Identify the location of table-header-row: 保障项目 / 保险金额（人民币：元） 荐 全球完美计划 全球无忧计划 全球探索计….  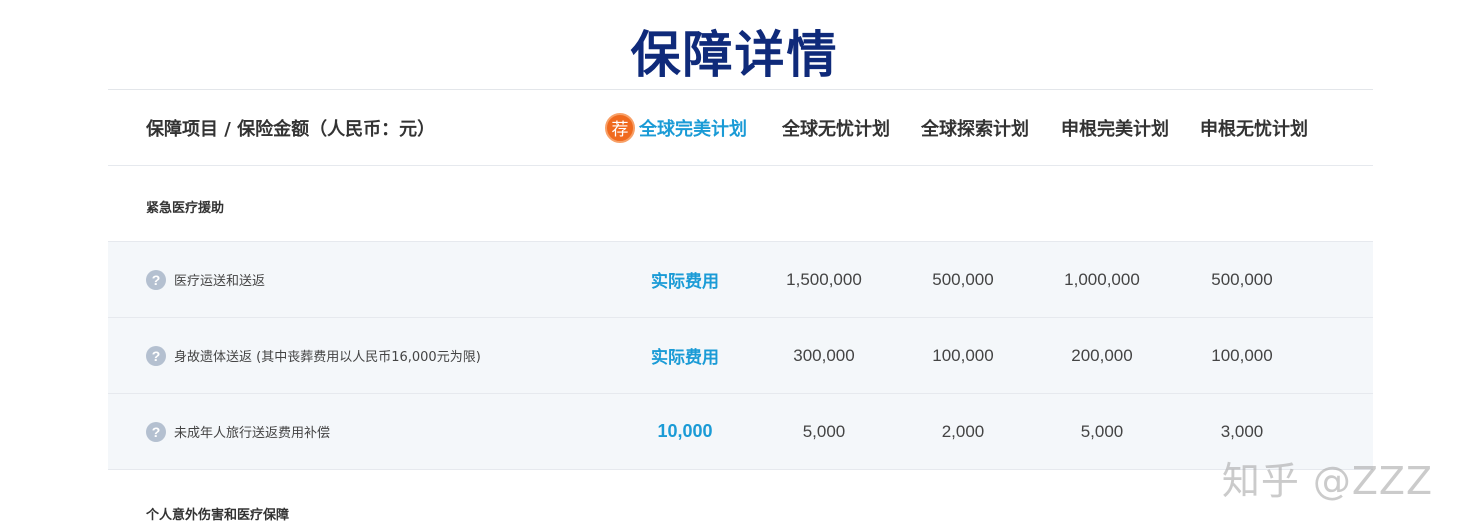
(740, 128).